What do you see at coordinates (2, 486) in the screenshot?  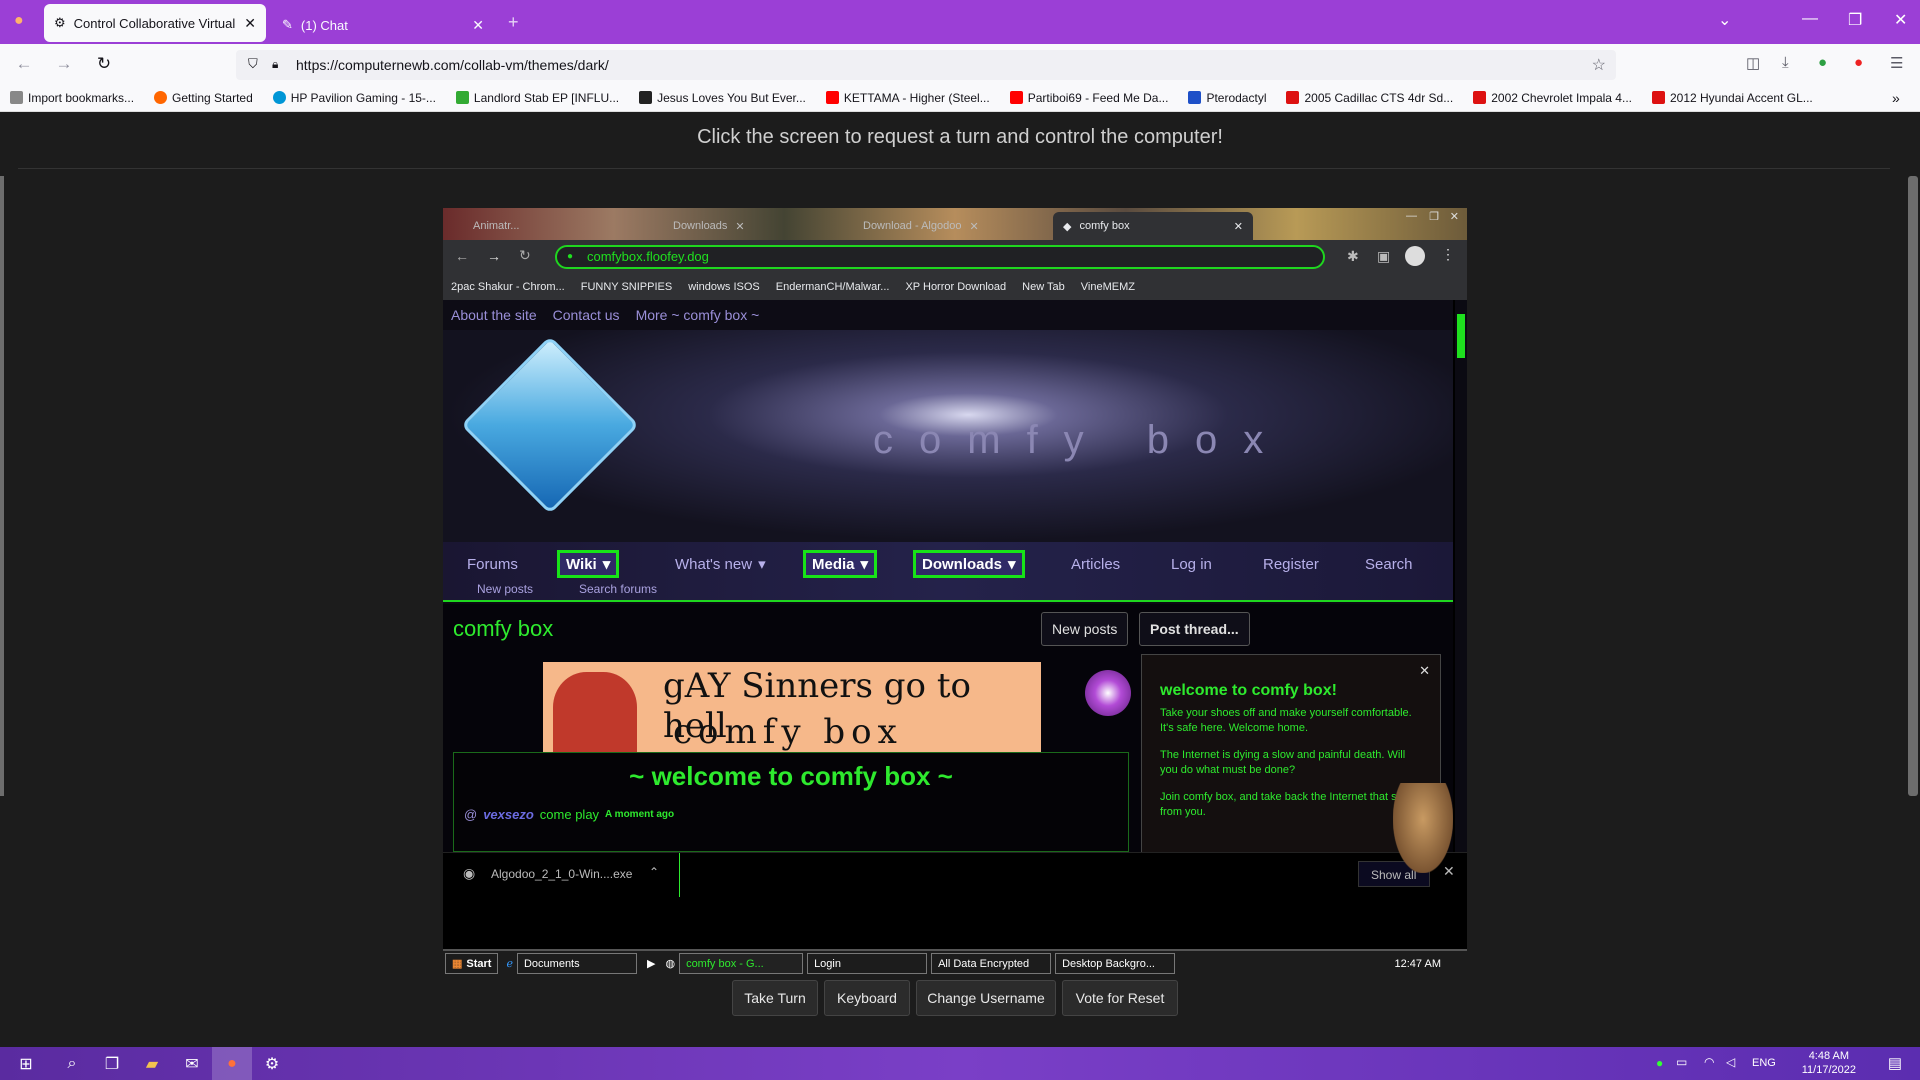 I see `left-scrollbar` at bounding box center [2, 486].